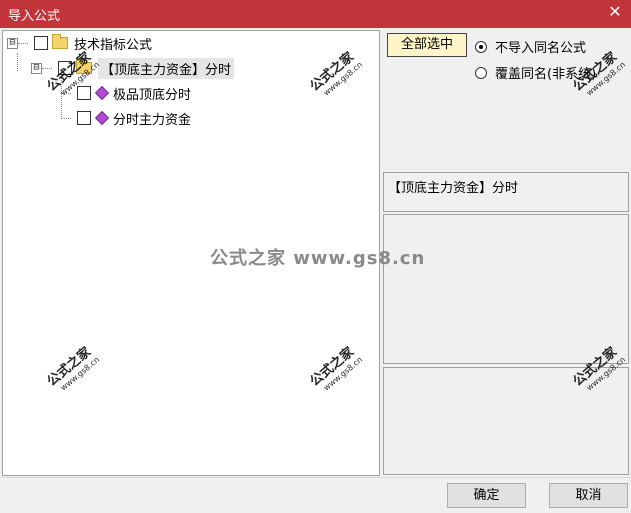 This screenshot has height=513, width=631. Describe the element at coordinates (152, 120) in the screenshot. I see `item-label: 分时主力资金` at that location.